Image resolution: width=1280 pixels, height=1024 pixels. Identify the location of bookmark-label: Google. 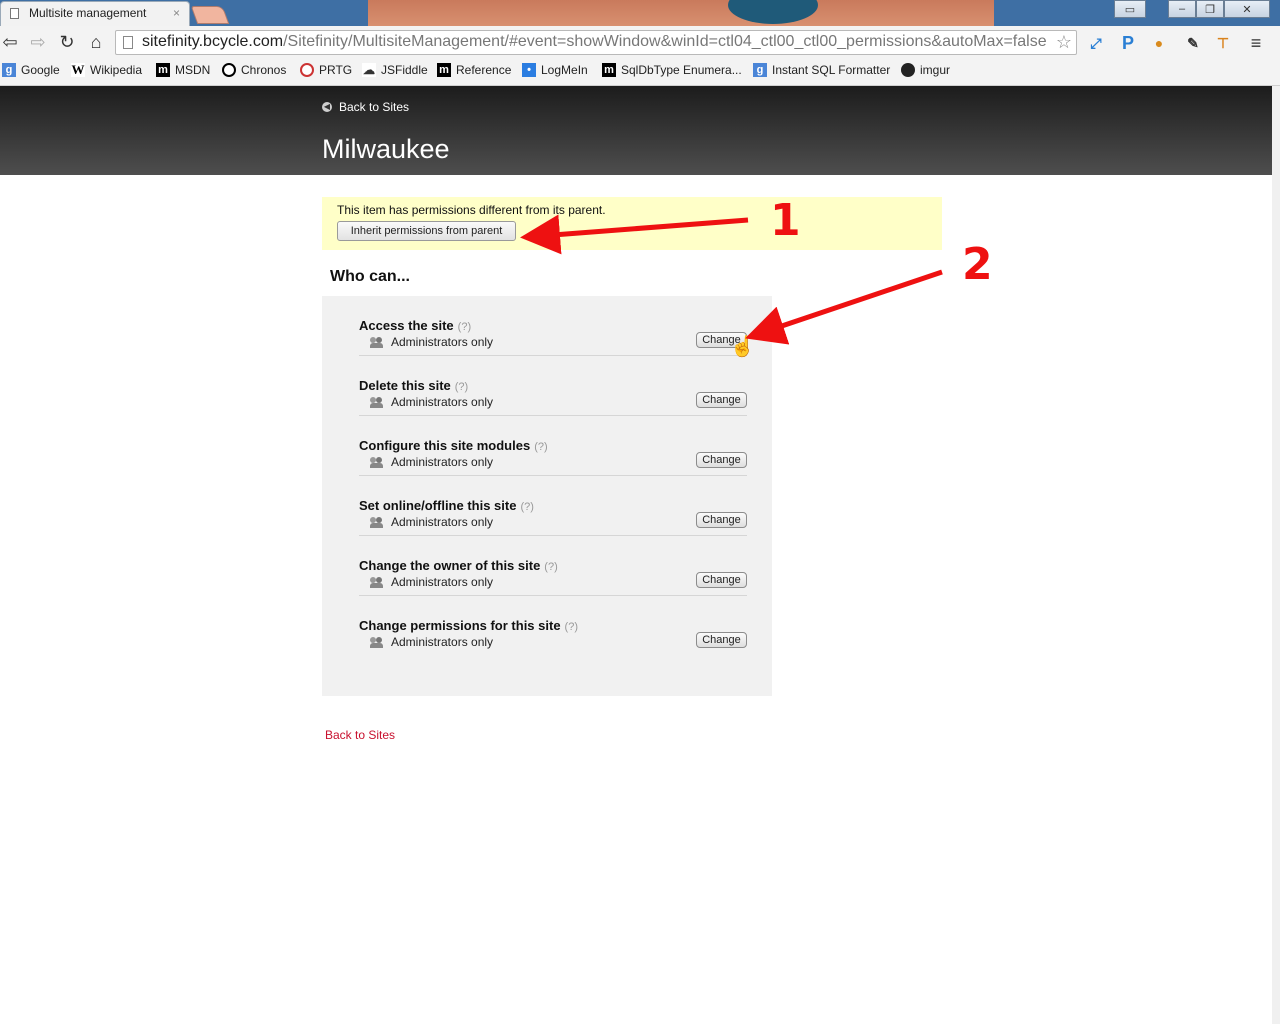
(40, 70).